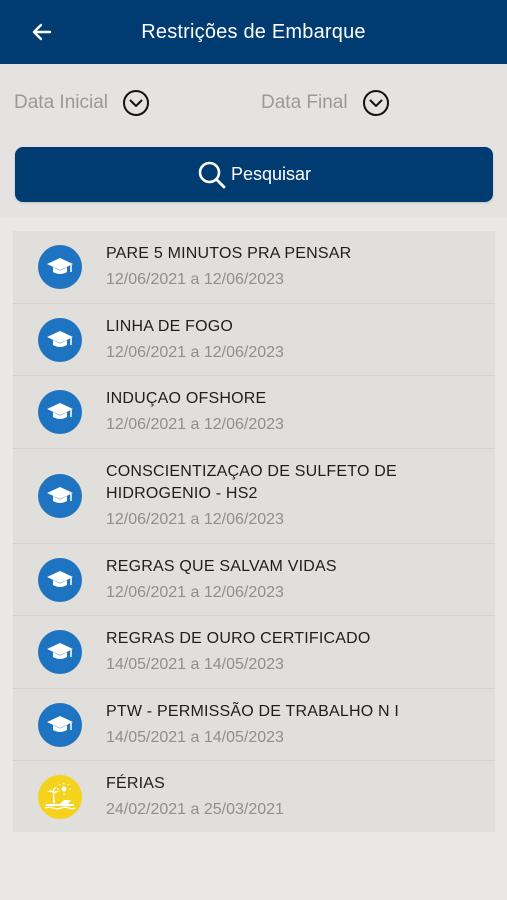  What do you see at coordinates (135, 783) in the screenshot?
I see `item-title: FÉRIAS` at bounding box center [135, 783].